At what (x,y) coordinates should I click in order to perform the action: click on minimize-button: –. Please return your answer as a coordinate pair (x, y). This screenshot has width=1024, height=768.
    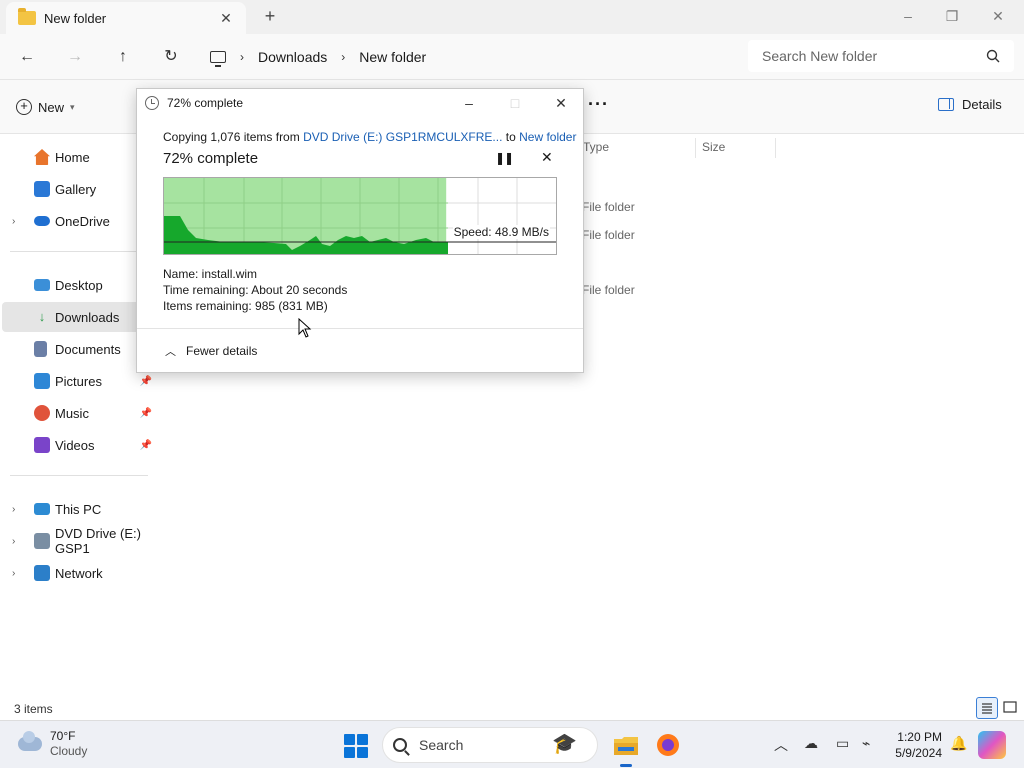
    Looking at the image, I should click on (908, 16).